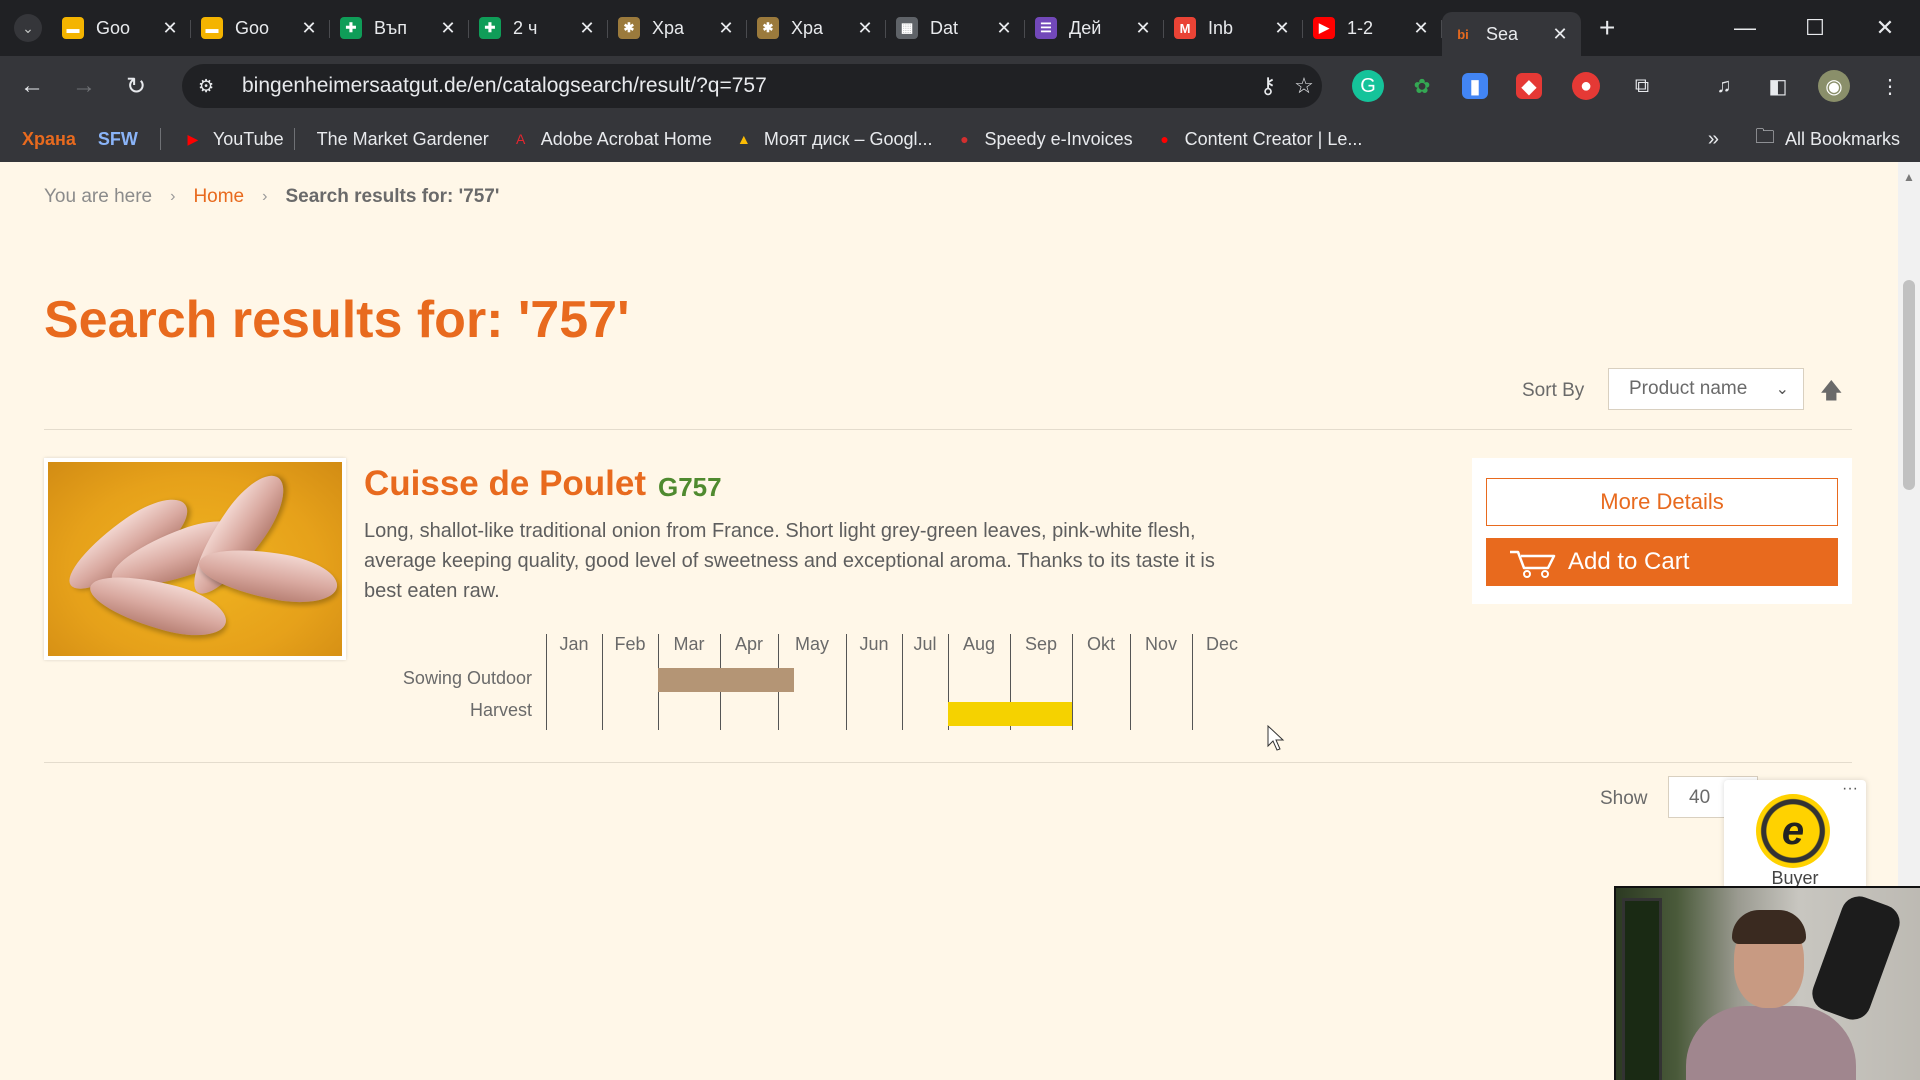 This screenshot has width=1920, height=1080. What do you see at coordinates (1850, 789) in the screenshot?
I see `more-options-icon: ···` at bounding box center [1850, 789].